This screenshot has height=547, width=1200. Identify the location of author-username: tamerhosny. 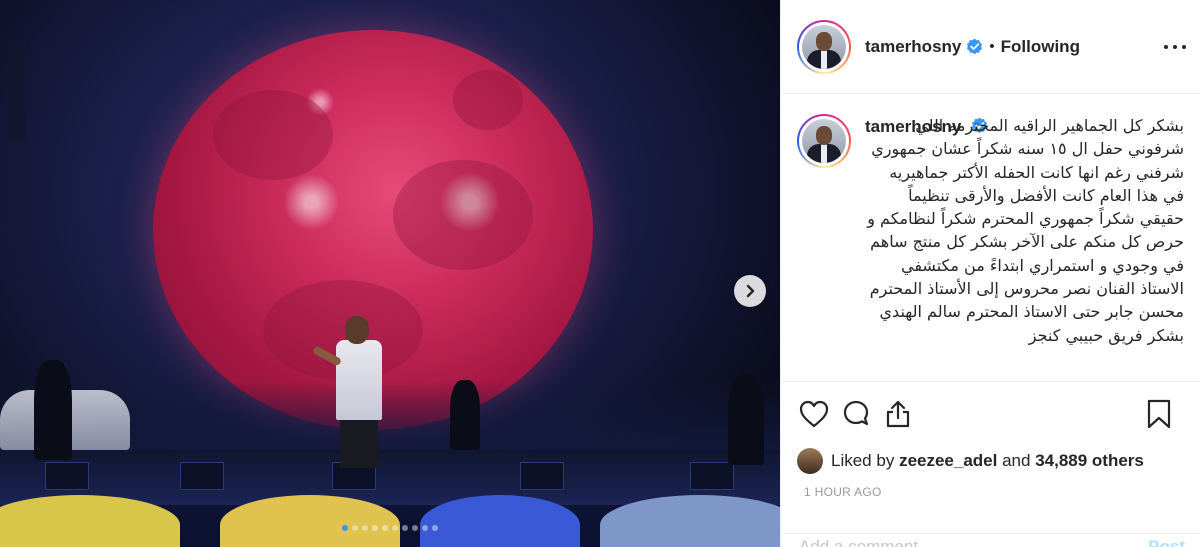
(913, 47).